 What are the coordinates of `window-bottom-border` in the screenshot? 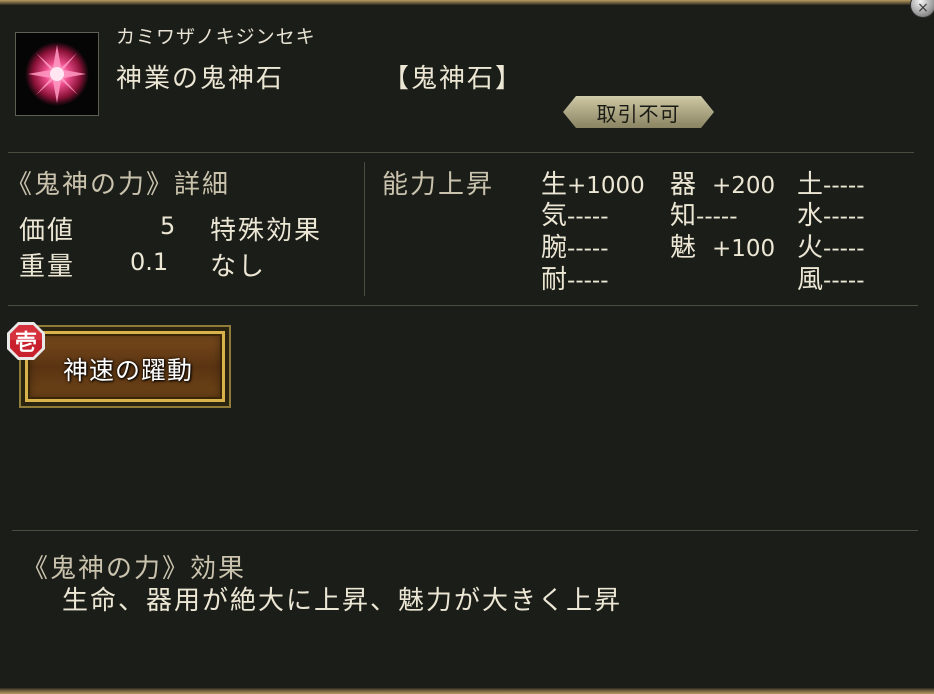 It's located at (467, 691).